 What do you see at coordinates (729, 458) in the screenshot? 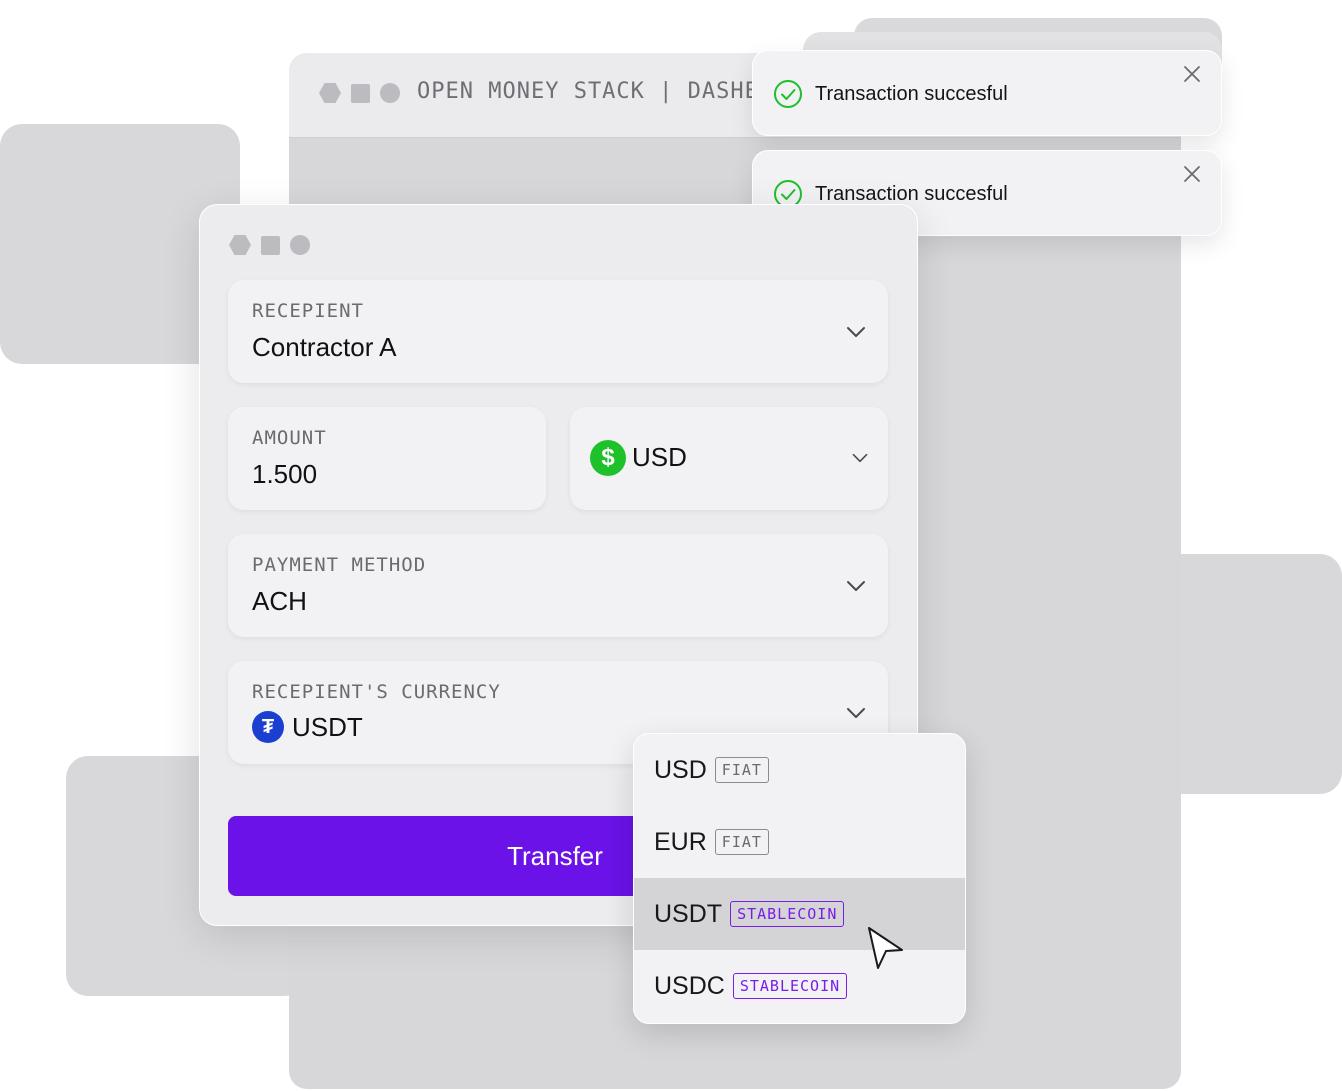
I see `currency-select: $ USD` at bounding box center [729, 458].